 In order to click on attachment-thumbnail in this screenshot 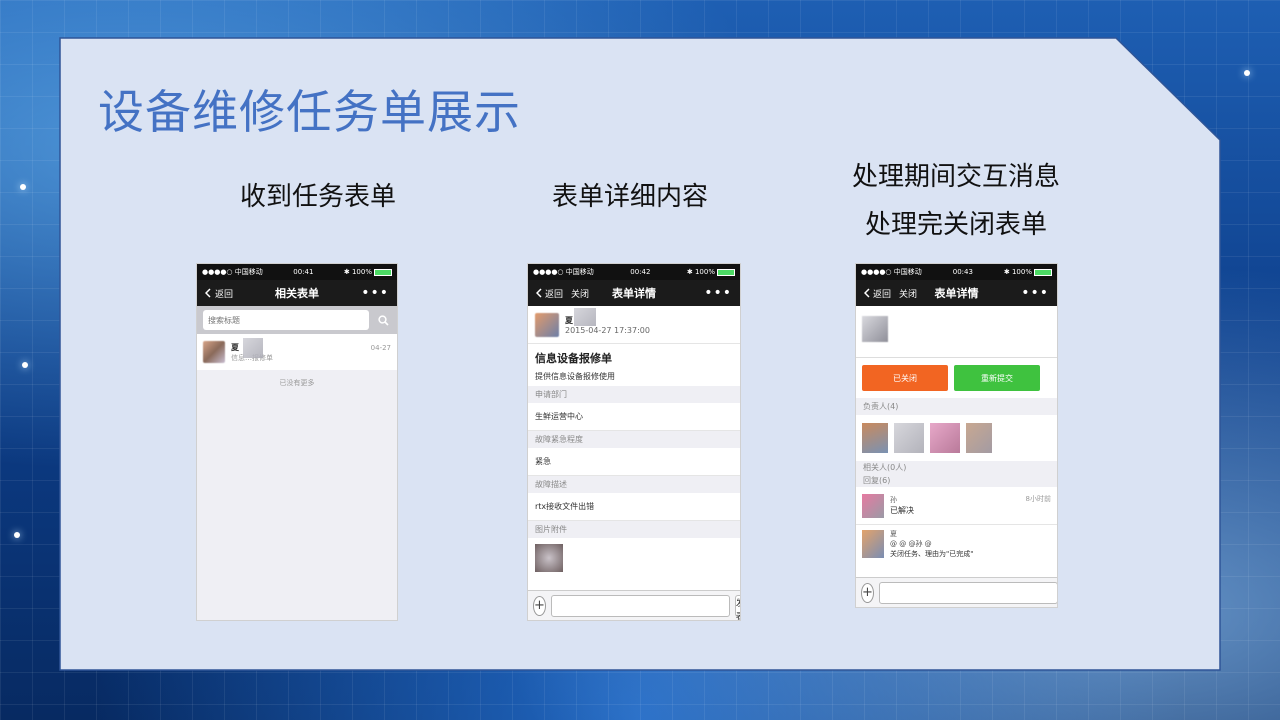, I will do `click(549, 558)`.